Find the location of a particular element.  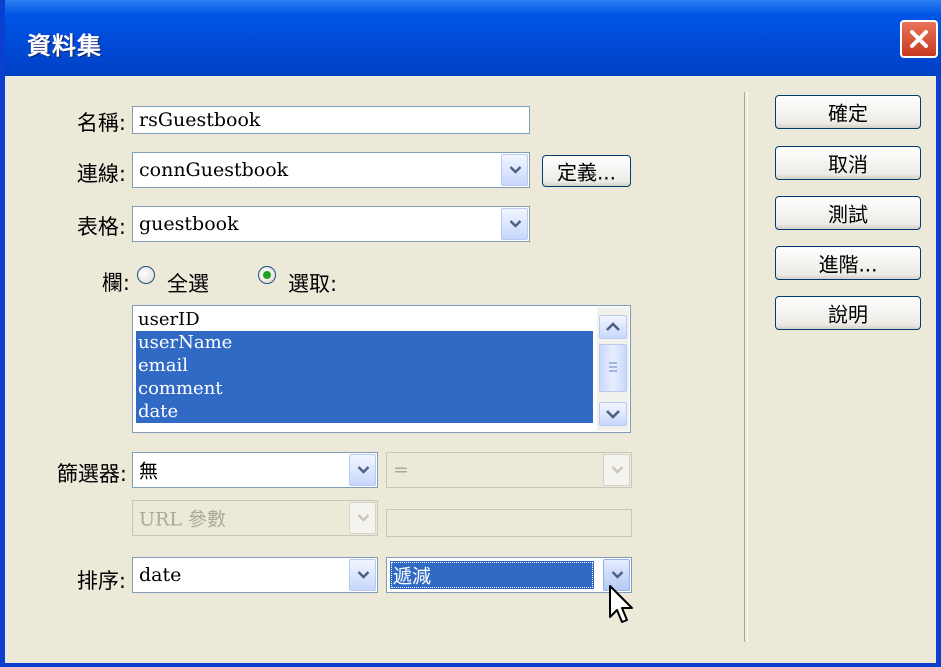

filter-param-input is located at coordinates (509, 523).